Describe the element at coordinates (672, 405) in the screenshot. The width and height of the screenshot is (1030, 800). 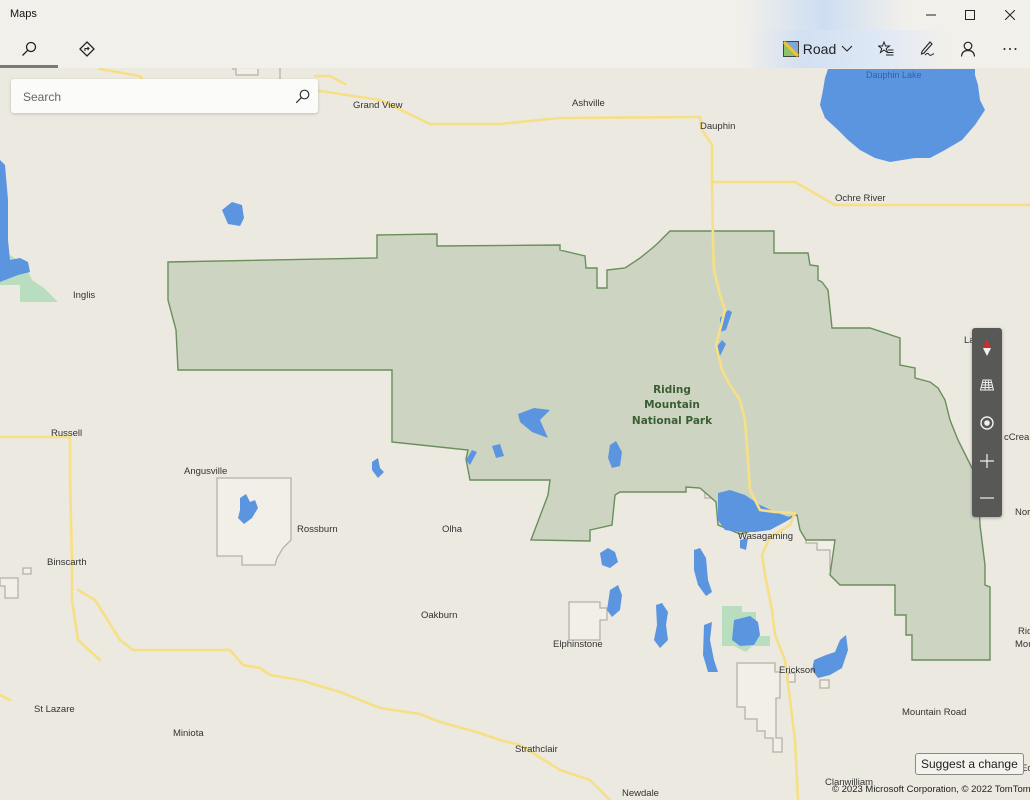
I see `svg-text: Mountain` at that location.